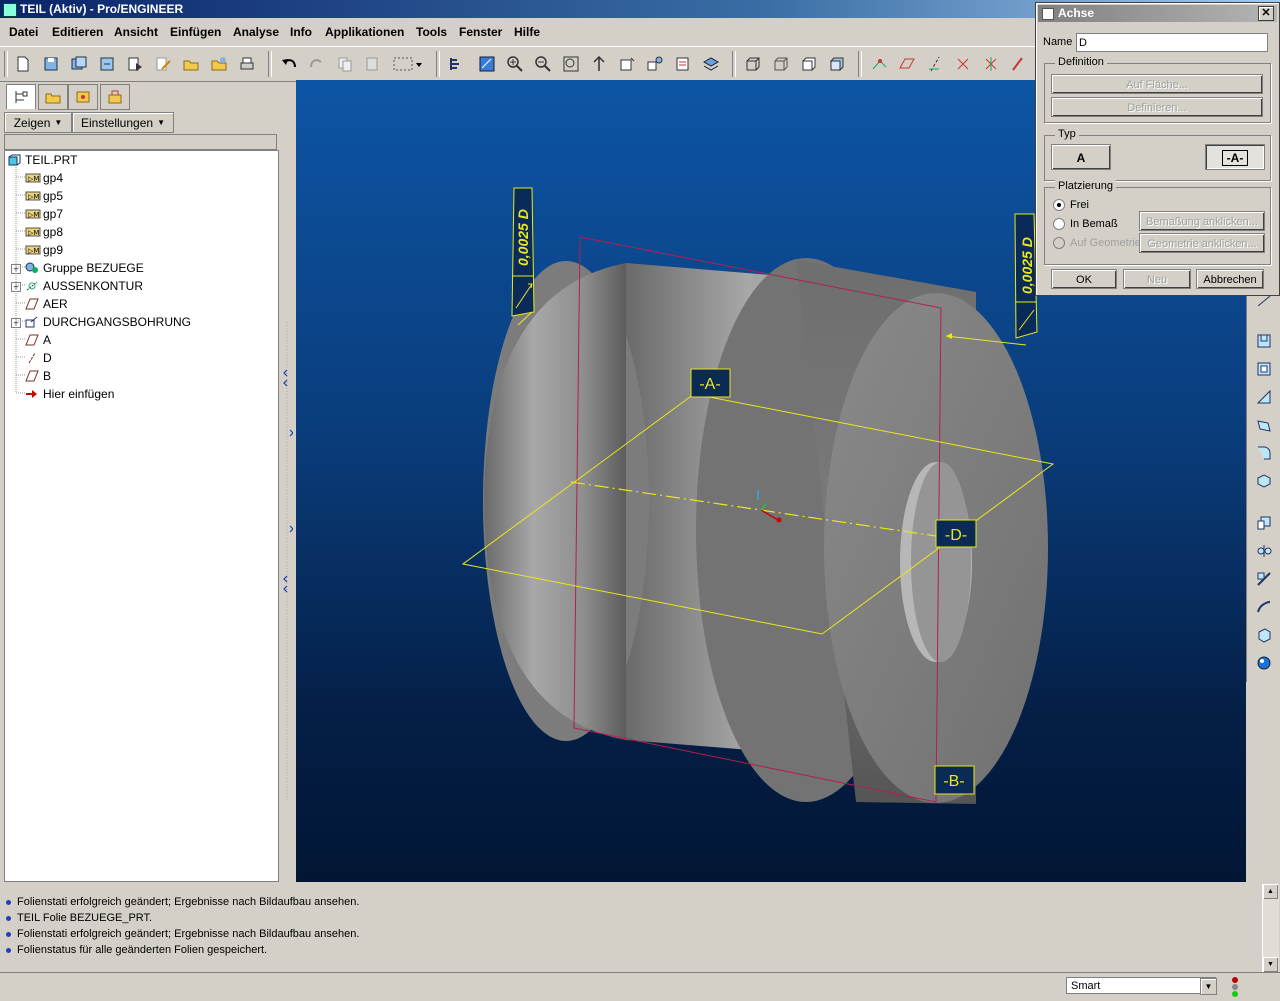 This screenshot has height=1001, width=1280. I want to click on close-icon: ✕, so click(1266, 13).